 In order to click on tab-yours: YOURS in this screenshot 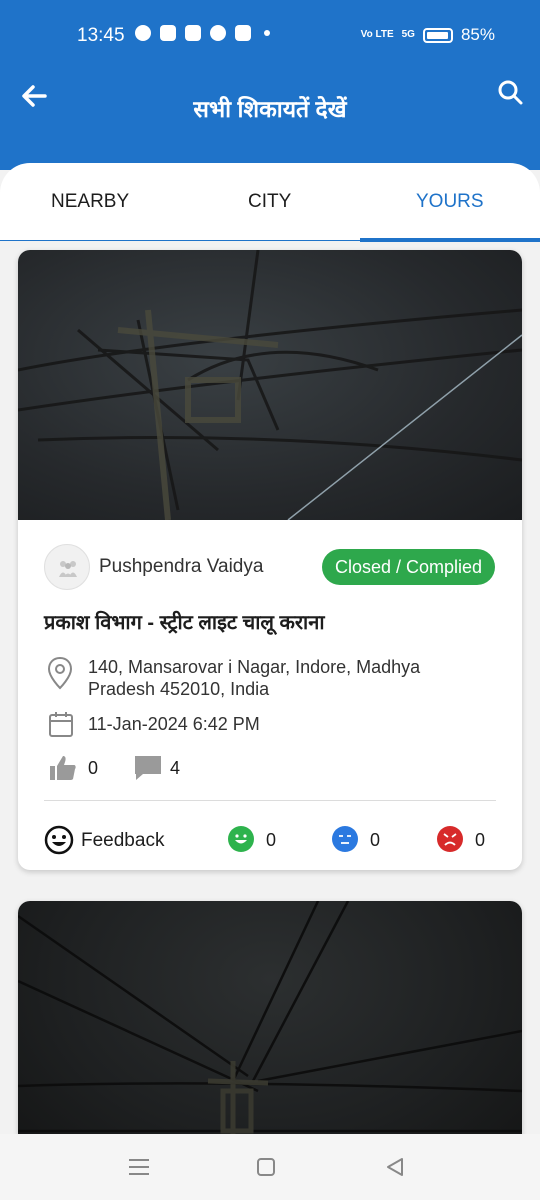, I will do `click(450, 202)`.